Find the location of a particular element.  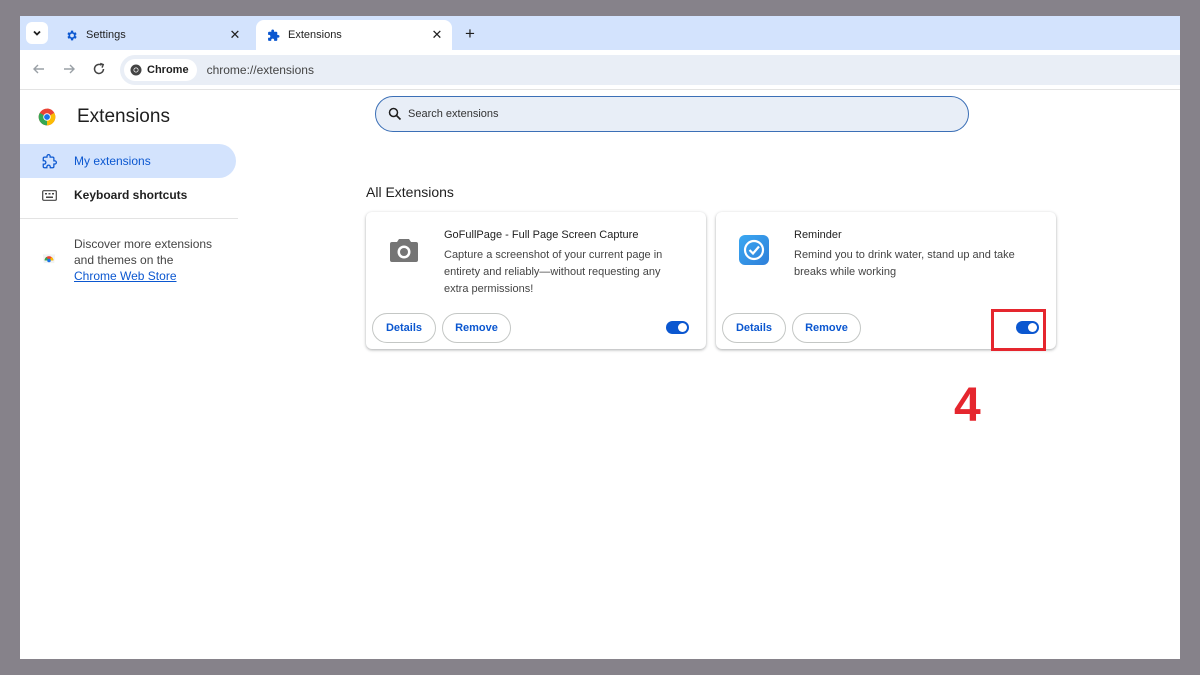

tab-title: Settings is located at coordinates (106, 35).